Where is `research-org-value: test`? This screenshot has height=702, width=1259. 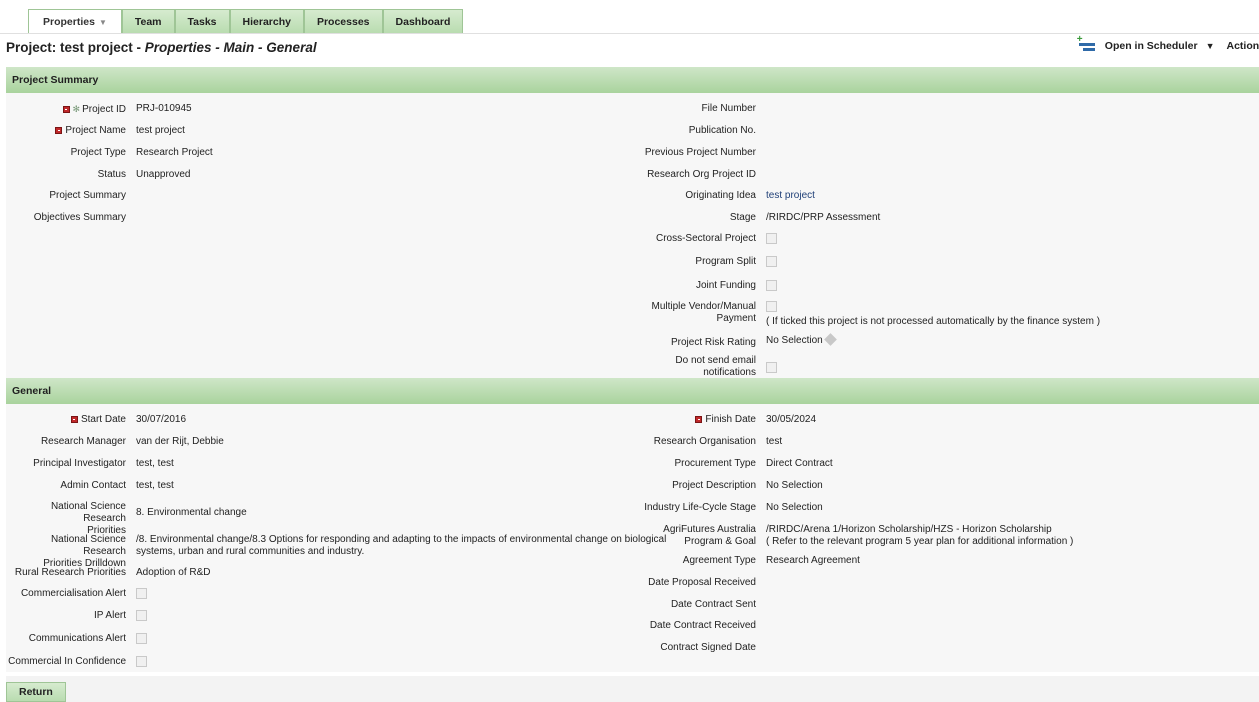
research-org-value: test is located at coordinates (774, 441).